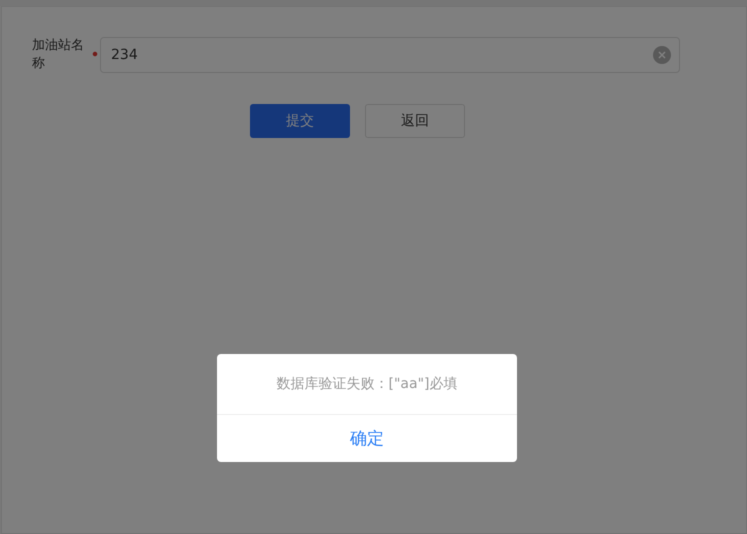  What do you see at coordinates (300, 121) in the screenshot?
I see `submit-button: 提交` at bounding box center [300, 121].